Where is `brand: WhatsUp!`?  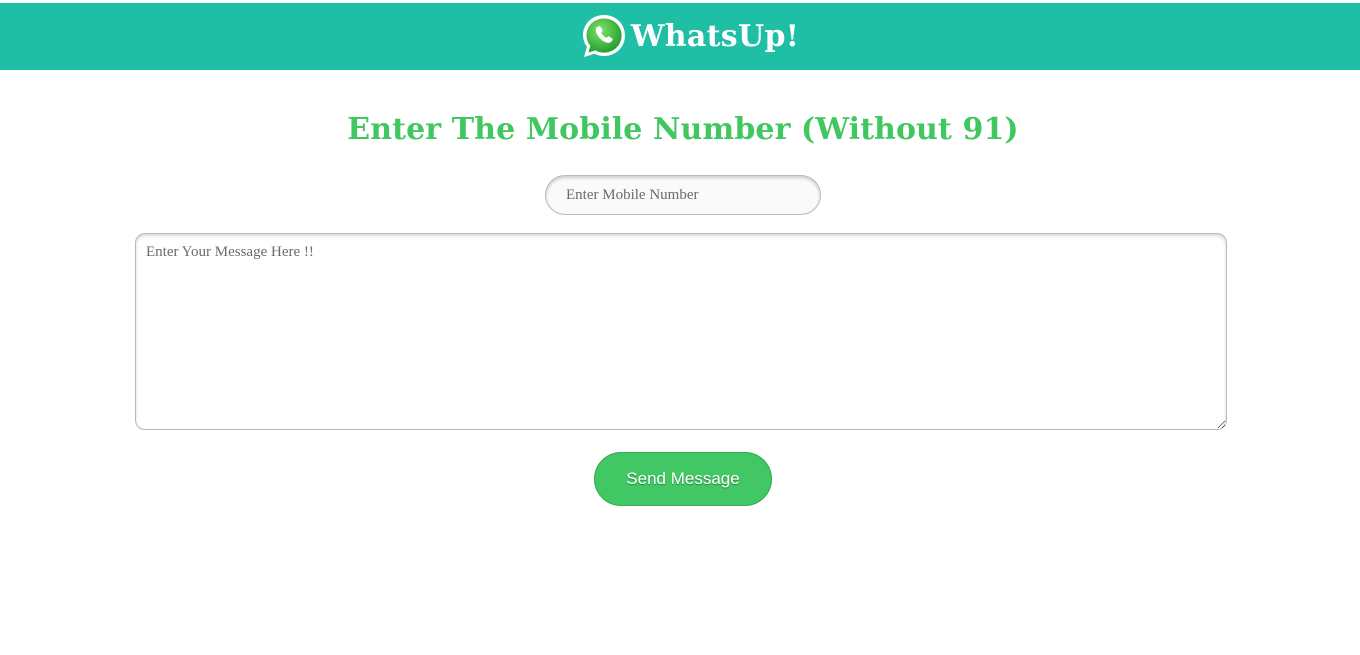 brand: WhatsUp! is located at coordinates (690, 37).